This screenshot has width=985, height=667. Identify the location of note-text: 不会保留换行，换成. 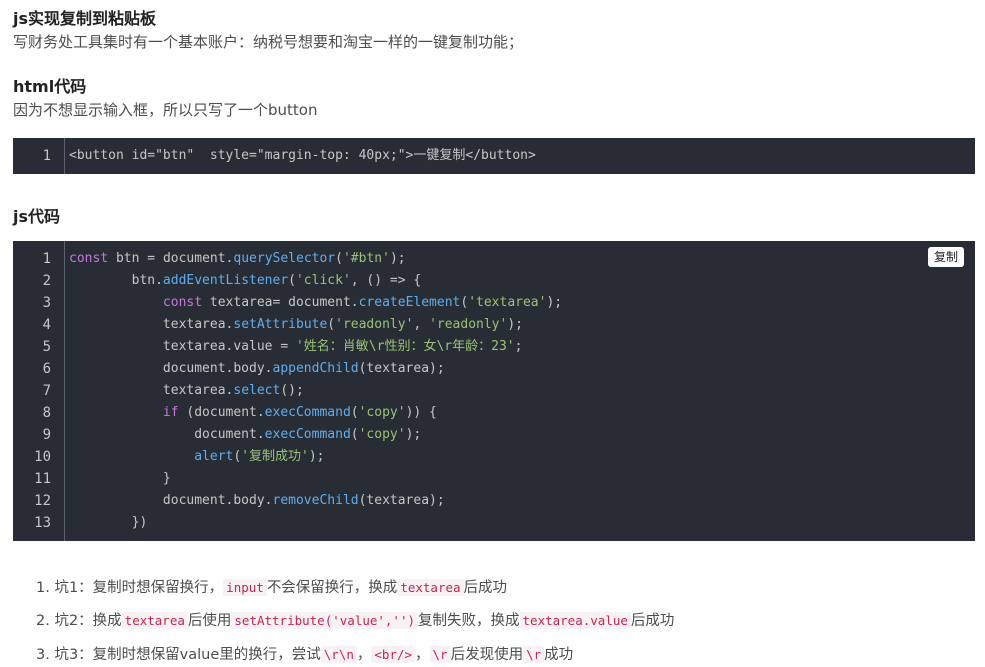
(332, 588).